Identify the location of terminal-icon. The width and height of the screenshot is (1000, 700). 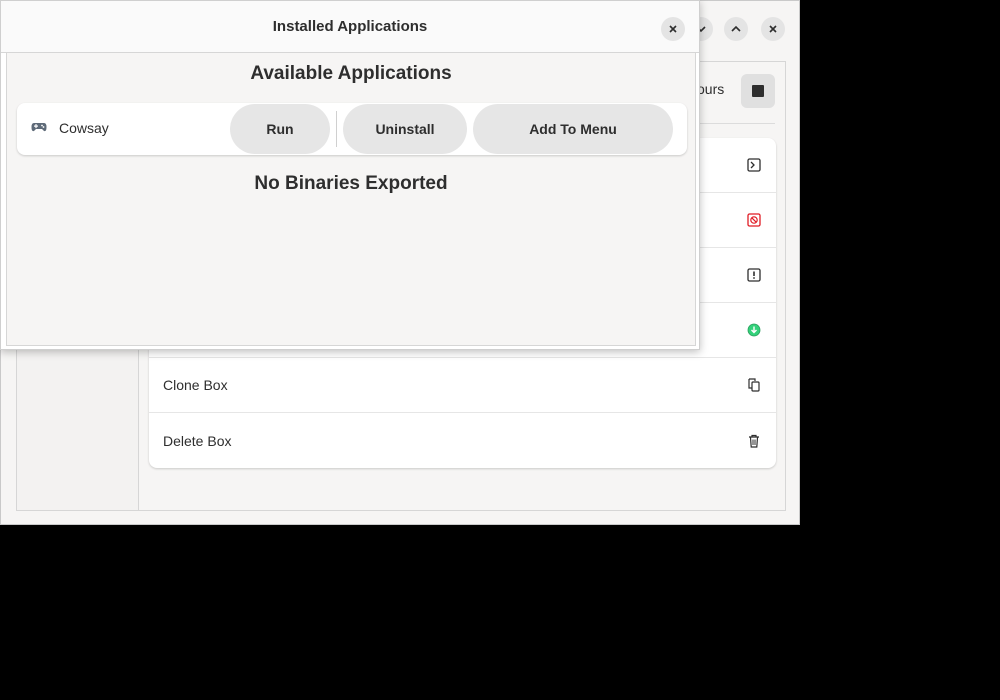
(754, 165).